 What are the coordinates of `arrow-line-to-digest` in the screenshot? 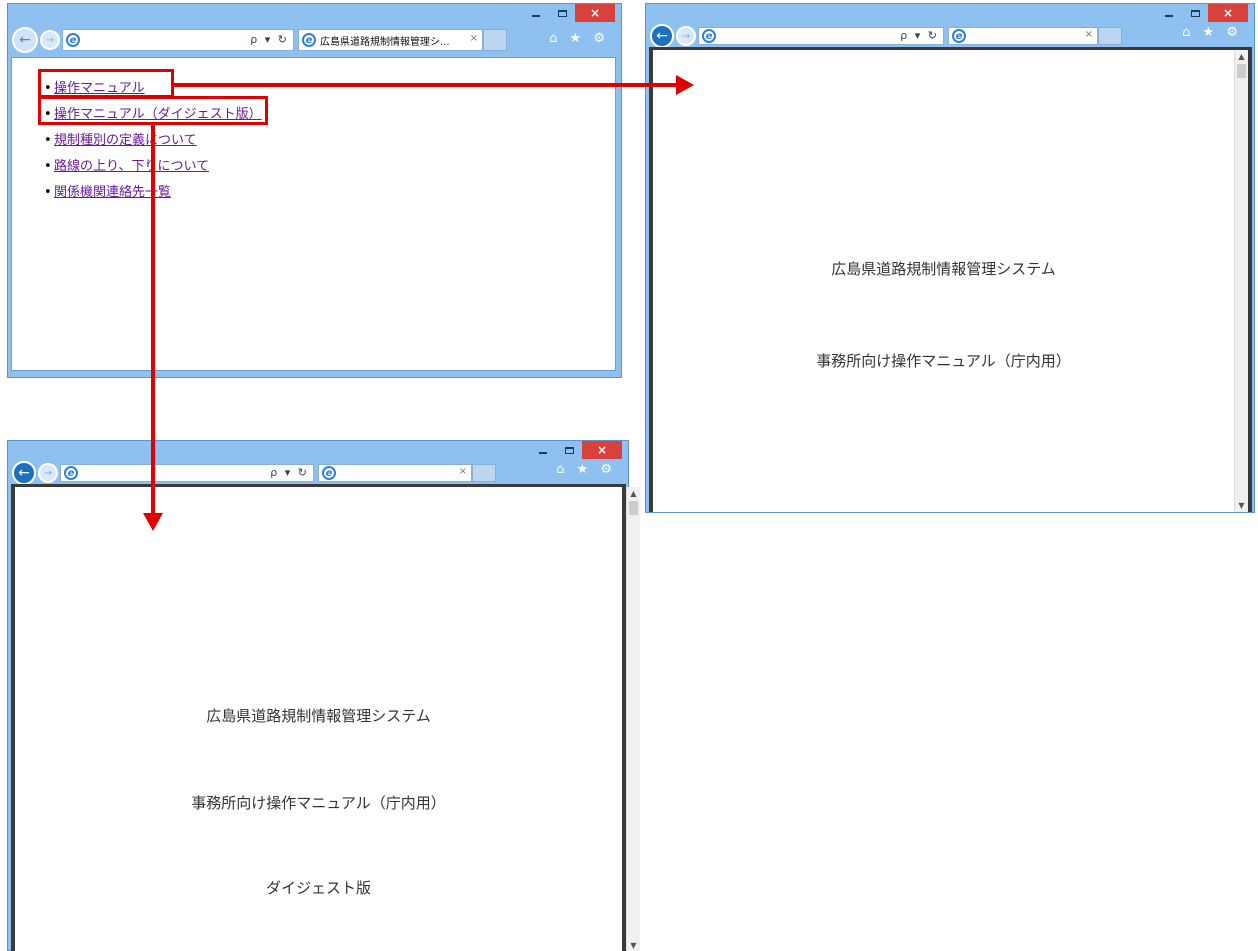 It's located at (153, 320).